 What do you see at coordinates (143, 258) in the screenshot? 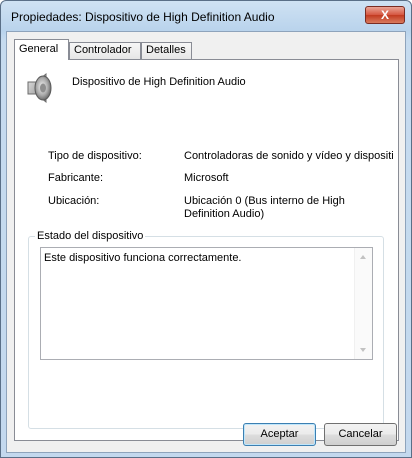
I see `device-status-text: Este dispositivo funciona correctamente.` at bounding box center [143, 258].